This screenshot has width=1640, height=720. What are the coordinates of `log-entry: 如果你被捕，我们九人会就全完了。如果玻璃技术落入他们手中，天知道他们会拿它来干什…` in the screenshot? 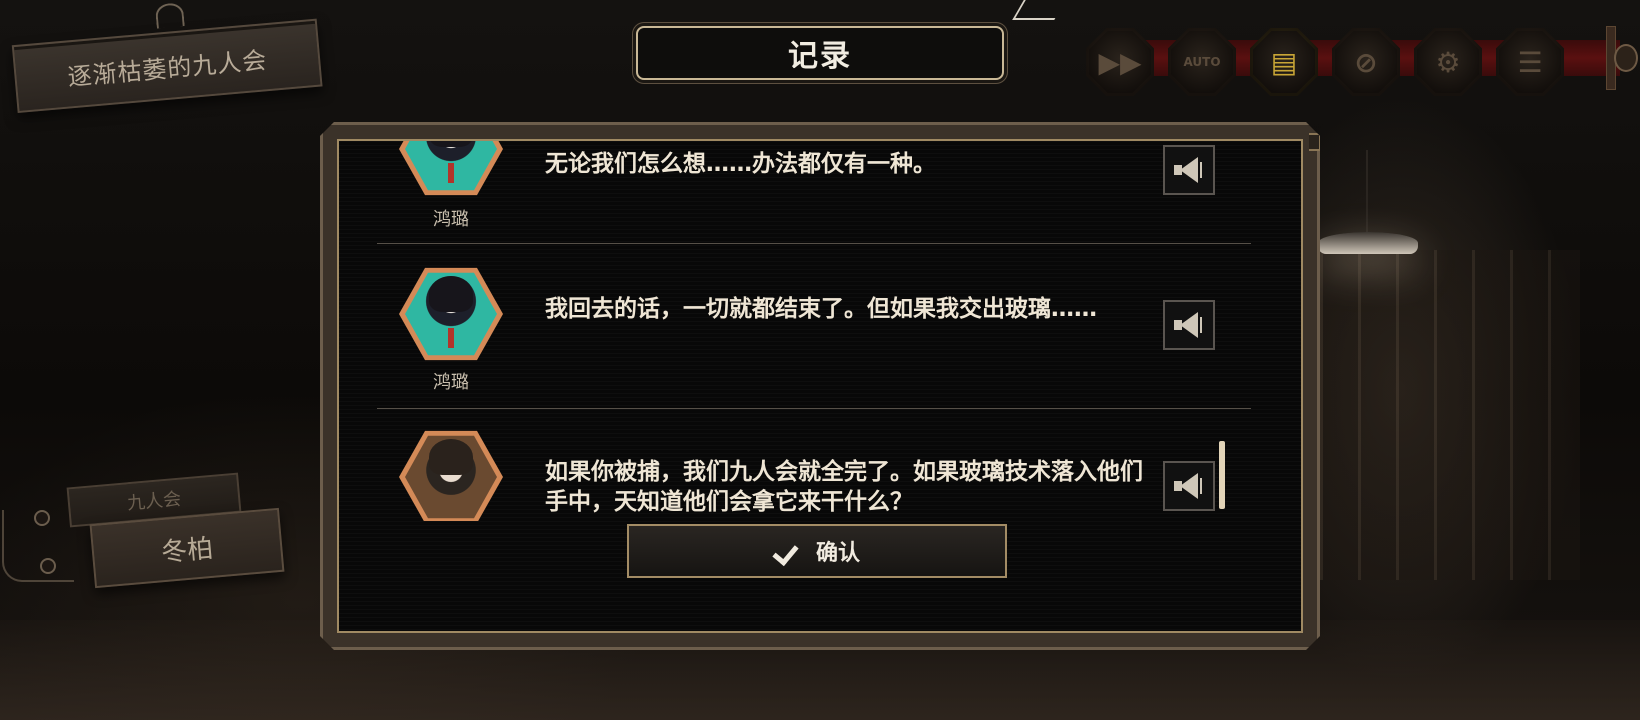 It's located at (814, 465).